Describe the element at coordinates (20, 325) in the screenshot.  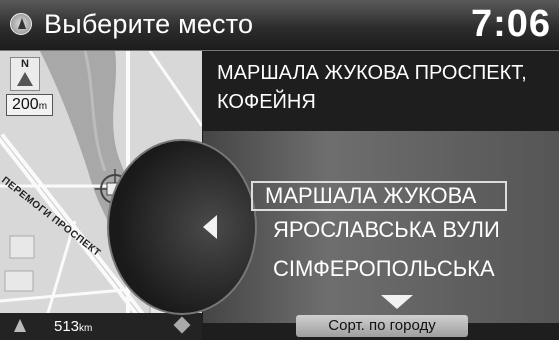
I see `vehicle-position-icon` at that location.